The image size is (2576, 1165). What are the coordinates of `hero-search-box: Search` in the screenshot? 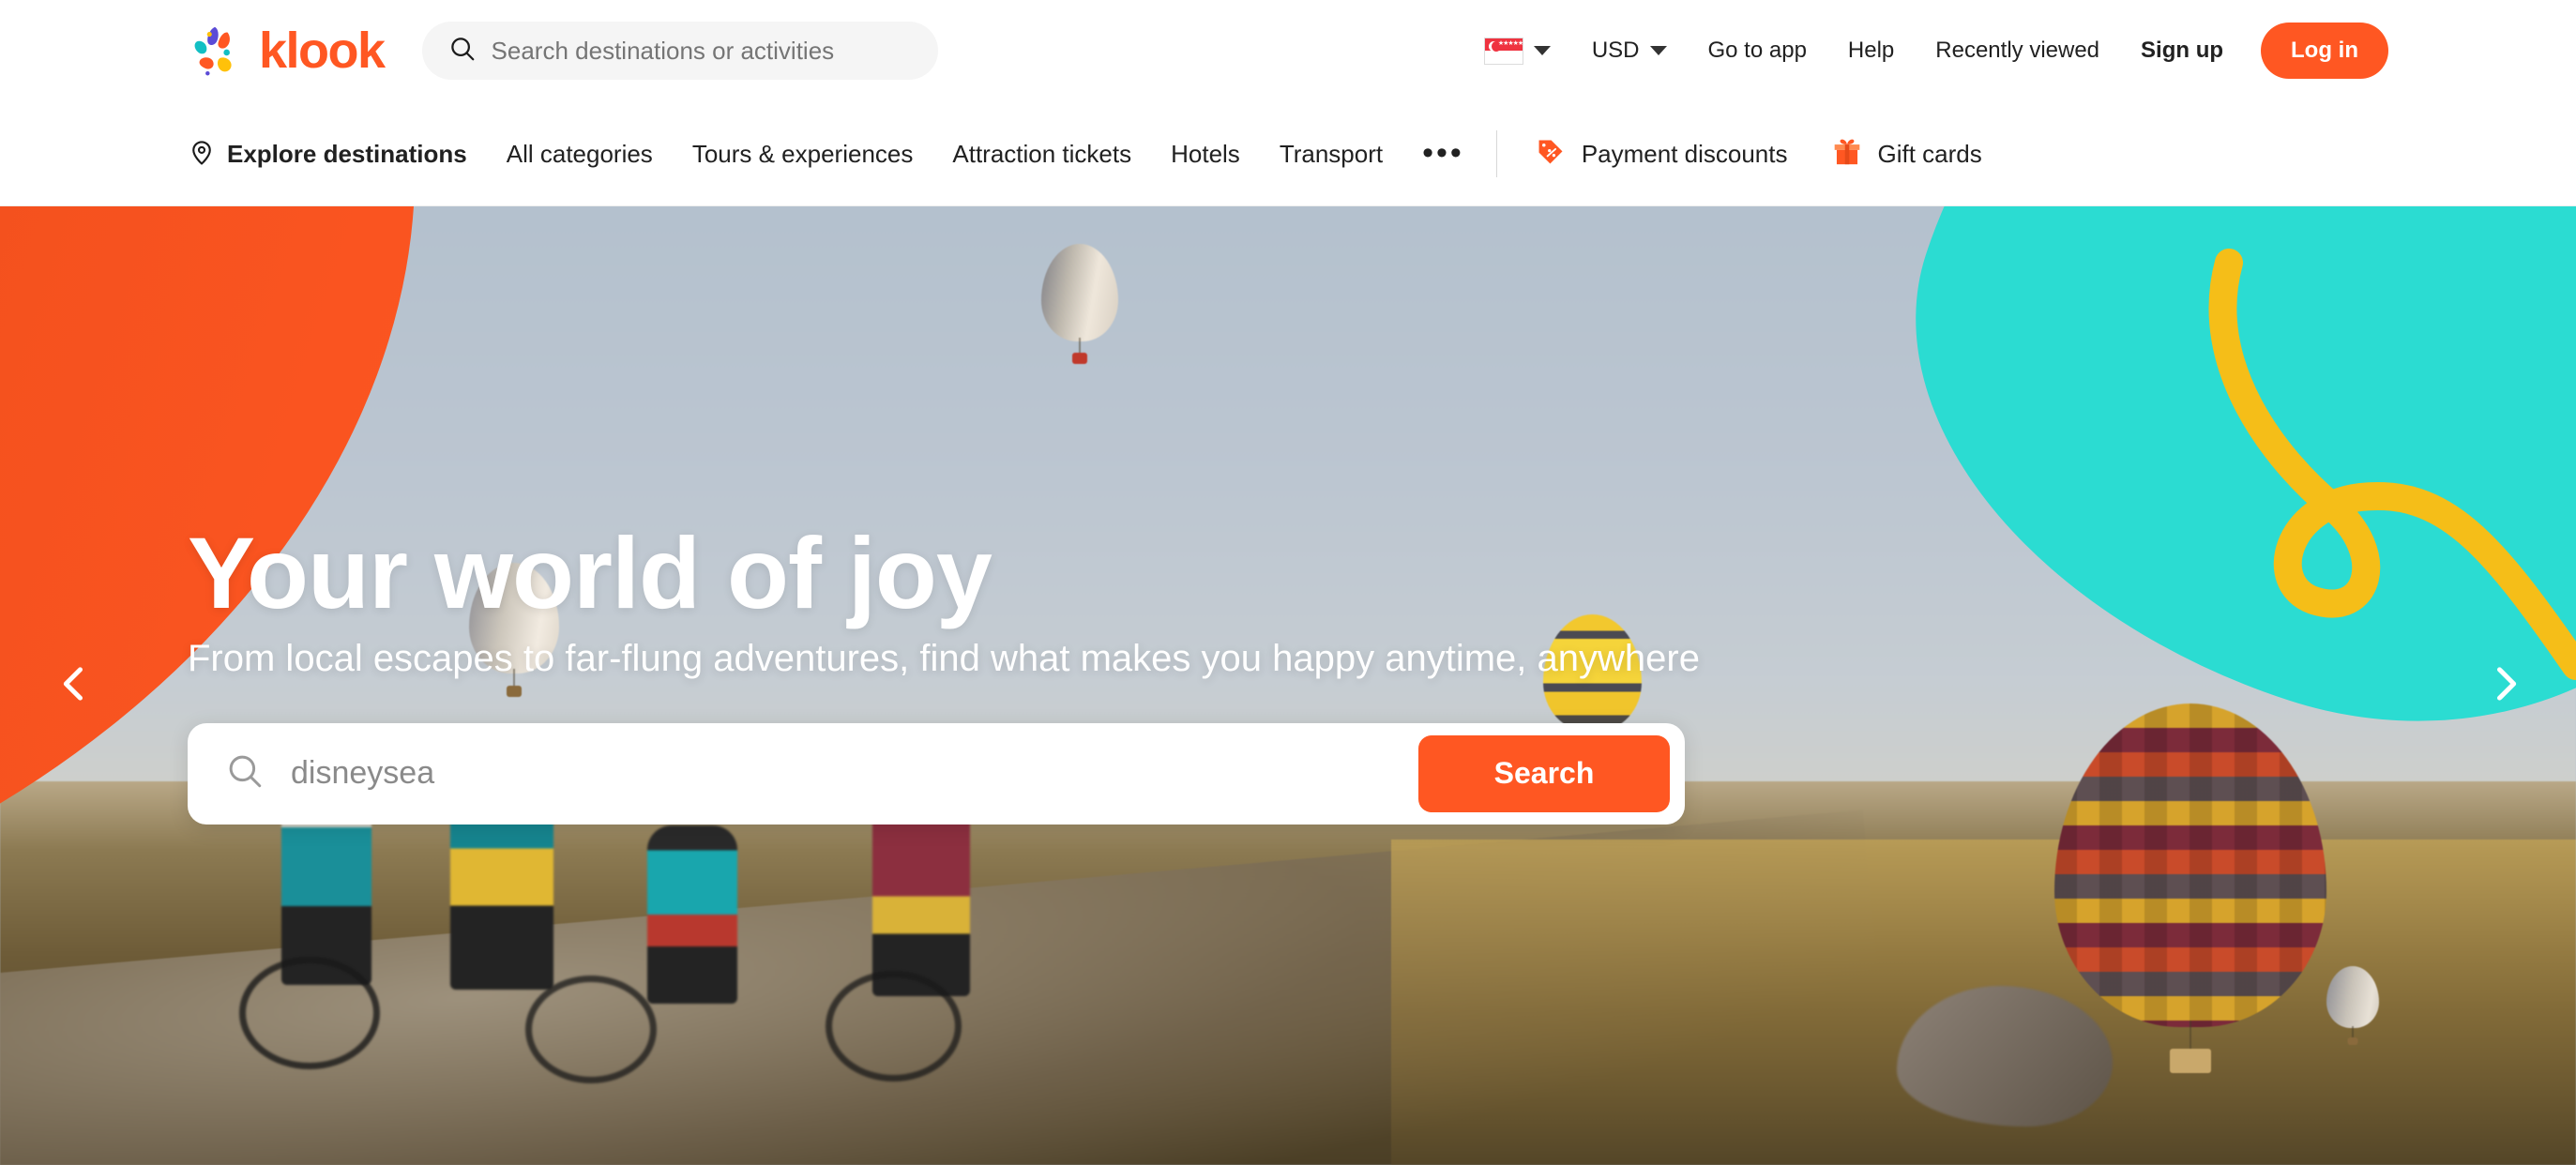 It's located at (936, 773).